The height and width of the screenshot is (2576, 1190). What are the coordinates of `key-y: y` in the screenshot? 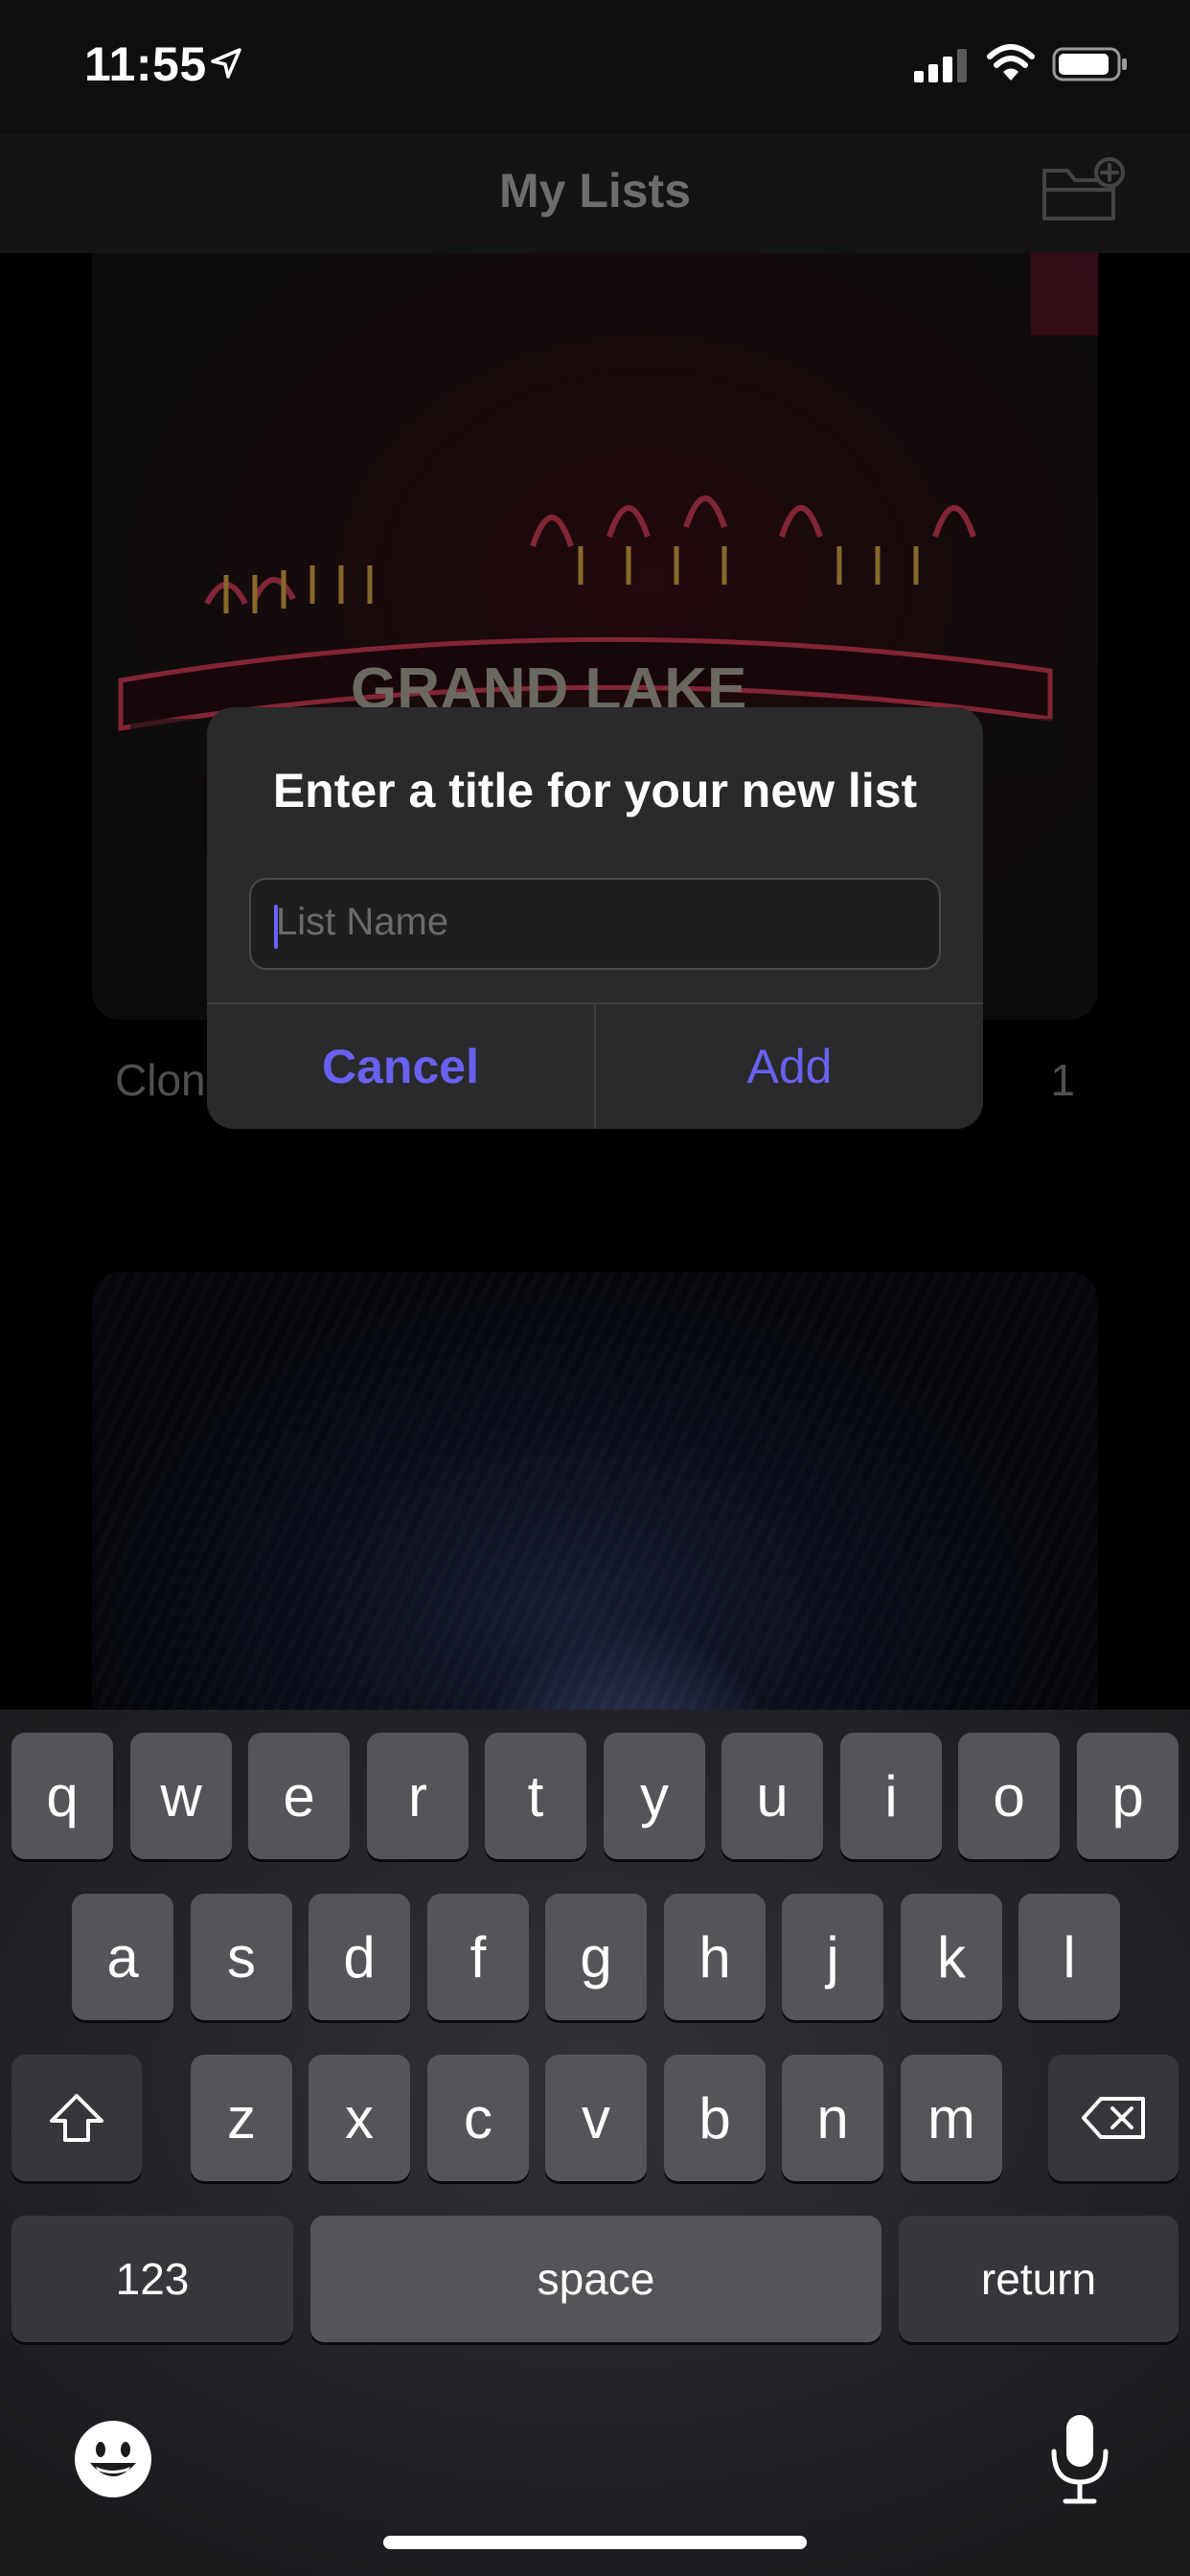 It's located at (654, 1796).